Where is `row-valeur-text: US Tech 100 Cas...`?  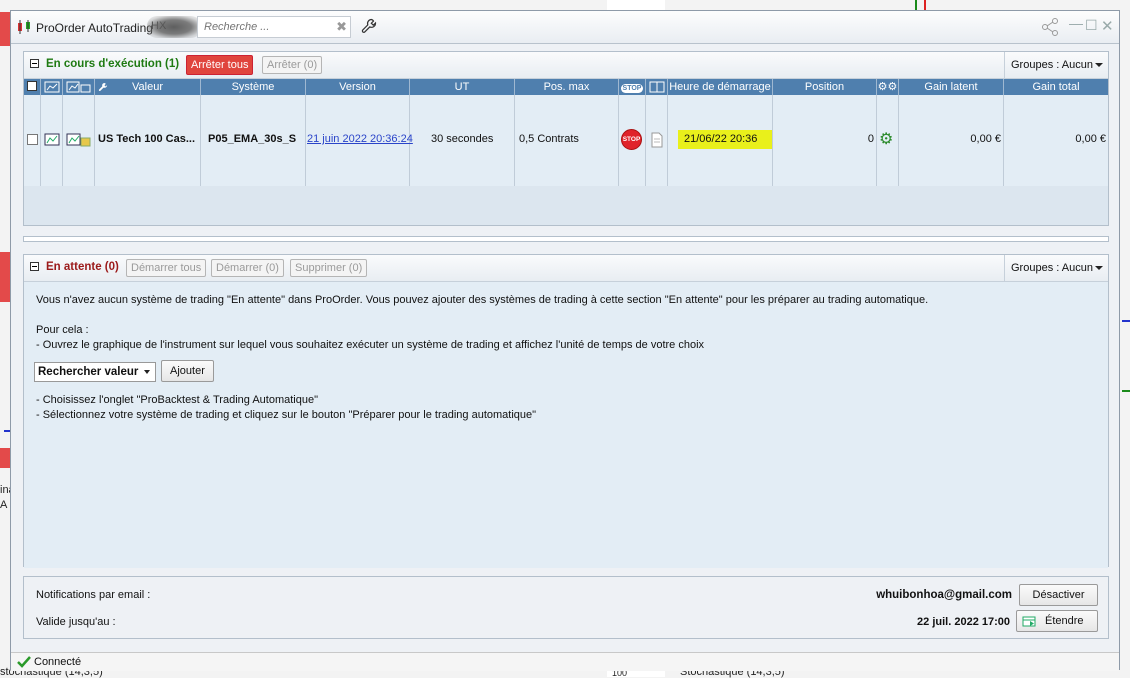 row-valeur-text: US Tech 100 Cas... is located at coordinates (147, 139).